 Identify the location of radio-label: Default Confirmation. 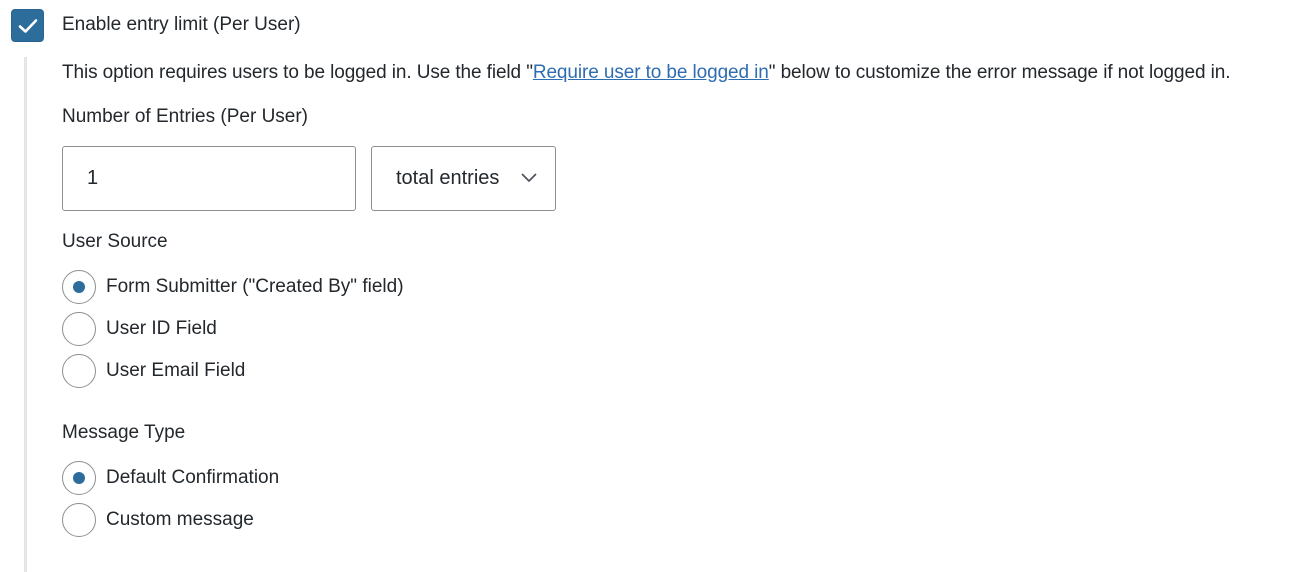
(192, 478).